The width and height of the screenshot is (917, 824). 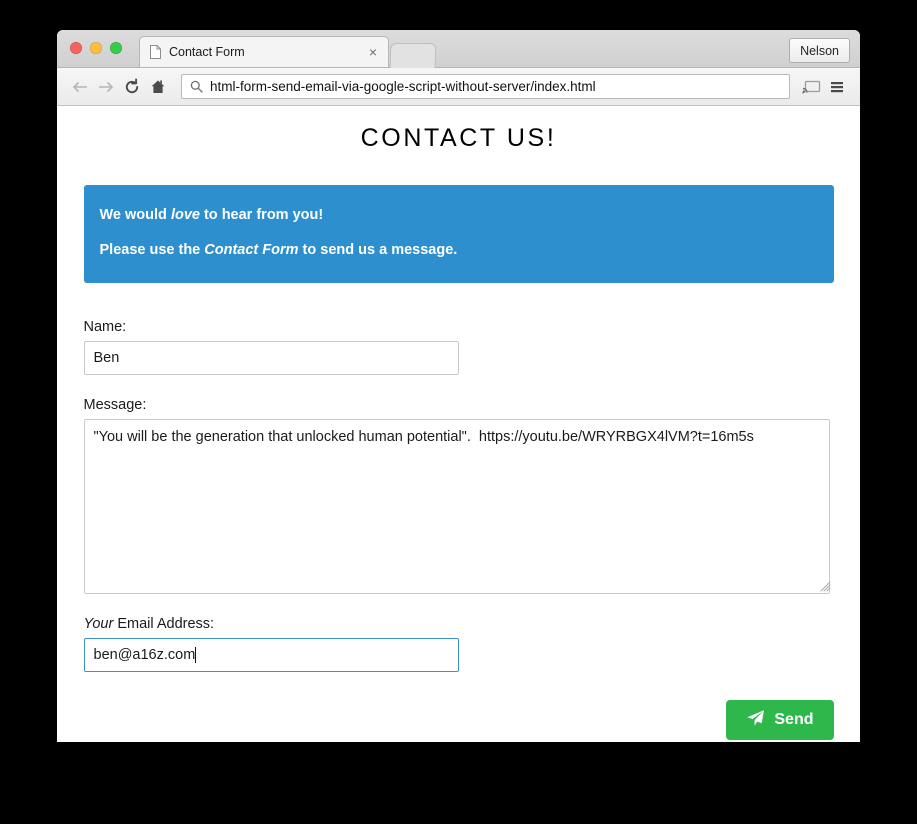 I want to click on name-label: Name:, so click(x=105, y=327).